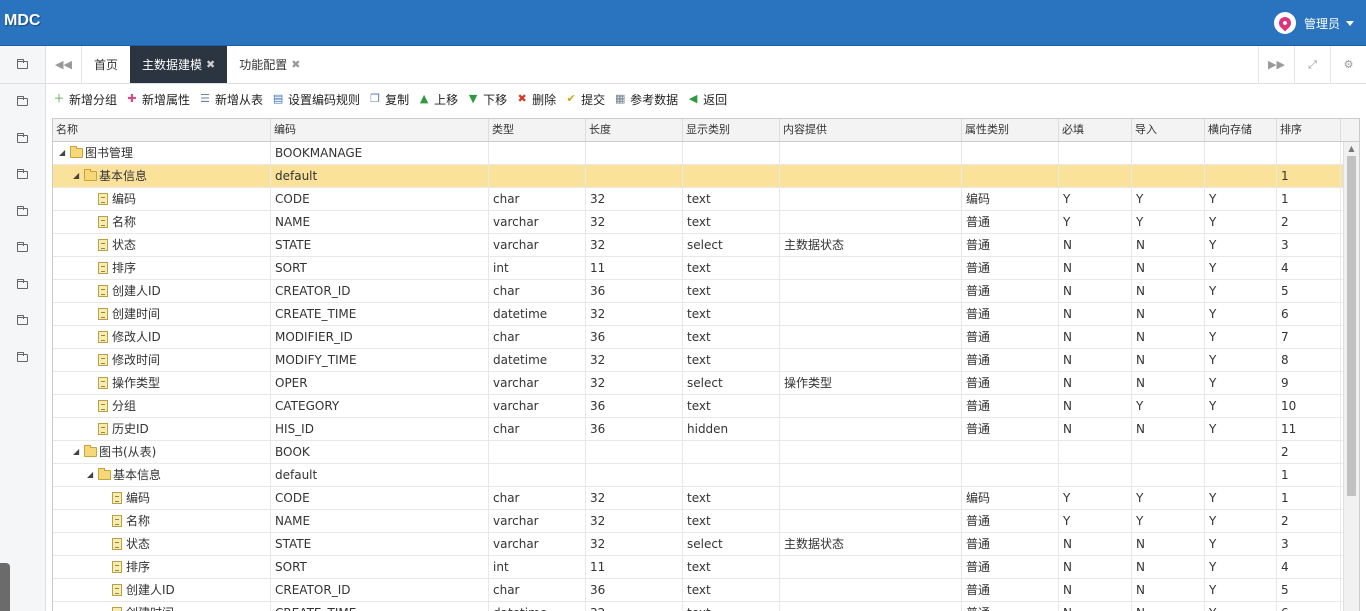 The height and width of the screenshot is (611, 1366). I want to click on table-cell: Y, so click(1241, 498).